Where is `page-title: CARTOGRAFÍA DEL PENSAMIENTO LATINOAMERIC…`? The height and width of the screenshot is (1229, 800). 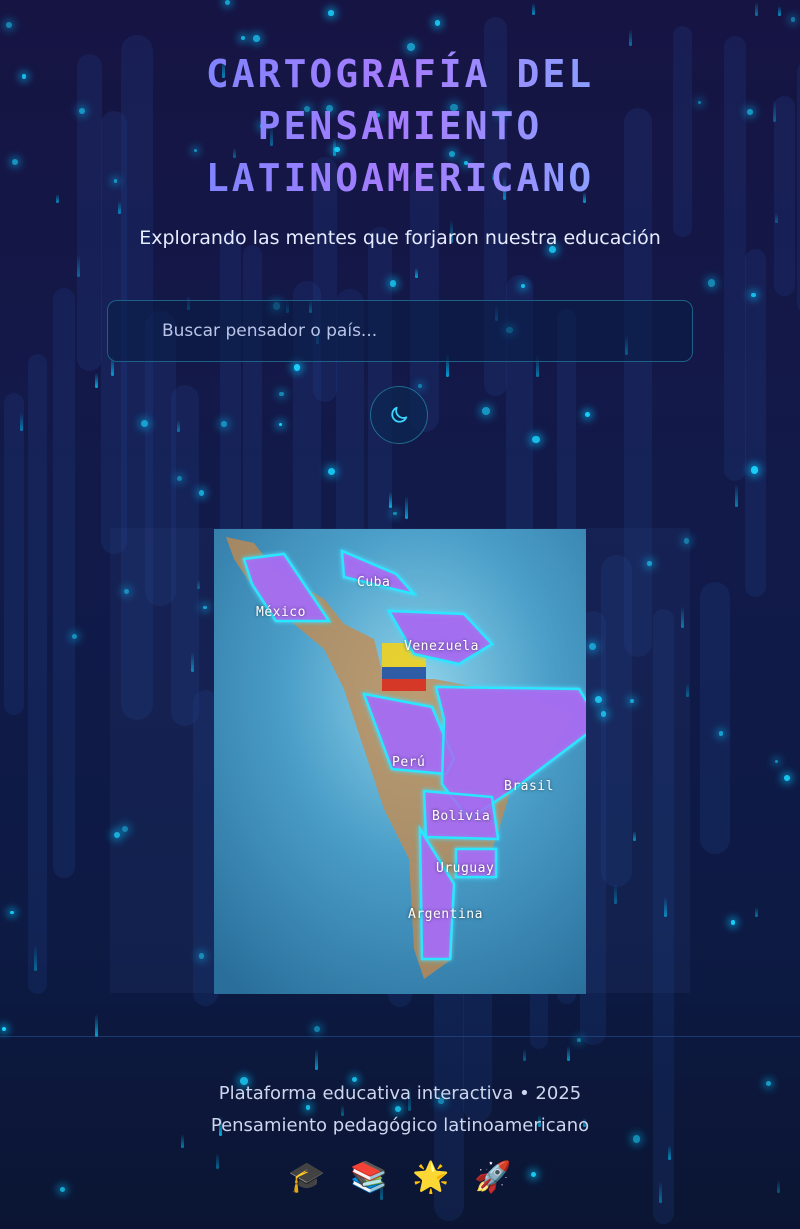
page-title: CARTOGRAFÍA DEL PENSAMIENTO LATINOAMERIC… is located at coordinates (400, 126).